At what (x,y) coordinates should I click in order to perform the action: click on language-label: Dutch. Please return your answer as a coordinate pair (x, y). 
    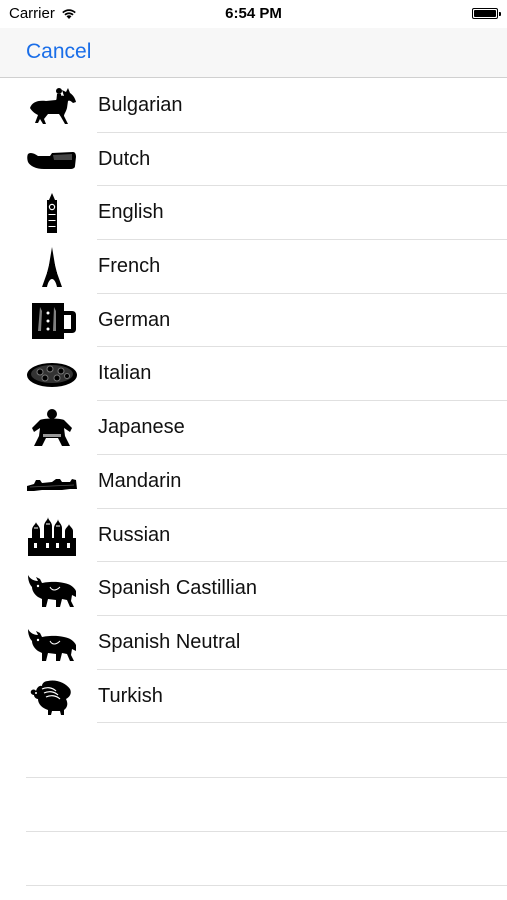
    Looking at the image, I should click on (124, 158).